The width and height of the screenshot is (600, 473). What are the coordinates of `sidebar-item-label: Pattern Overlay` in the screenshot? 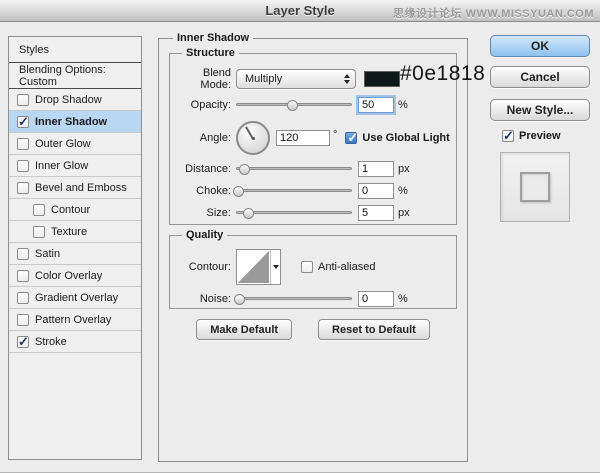 It's located at (73, 319).